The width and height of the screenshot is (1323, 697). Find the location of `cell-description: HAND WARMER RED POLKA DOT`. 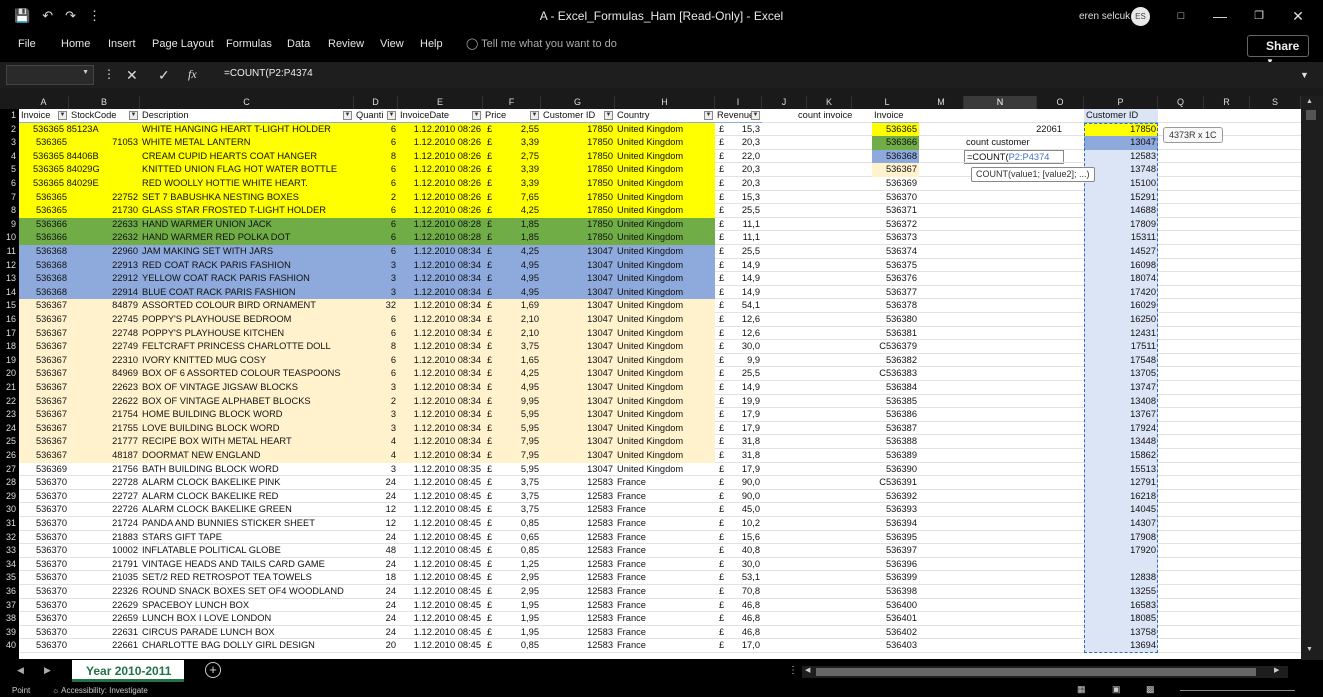

cell-description: HAND WARMER RED POLKA DOT is located at coordinates (247, 238).